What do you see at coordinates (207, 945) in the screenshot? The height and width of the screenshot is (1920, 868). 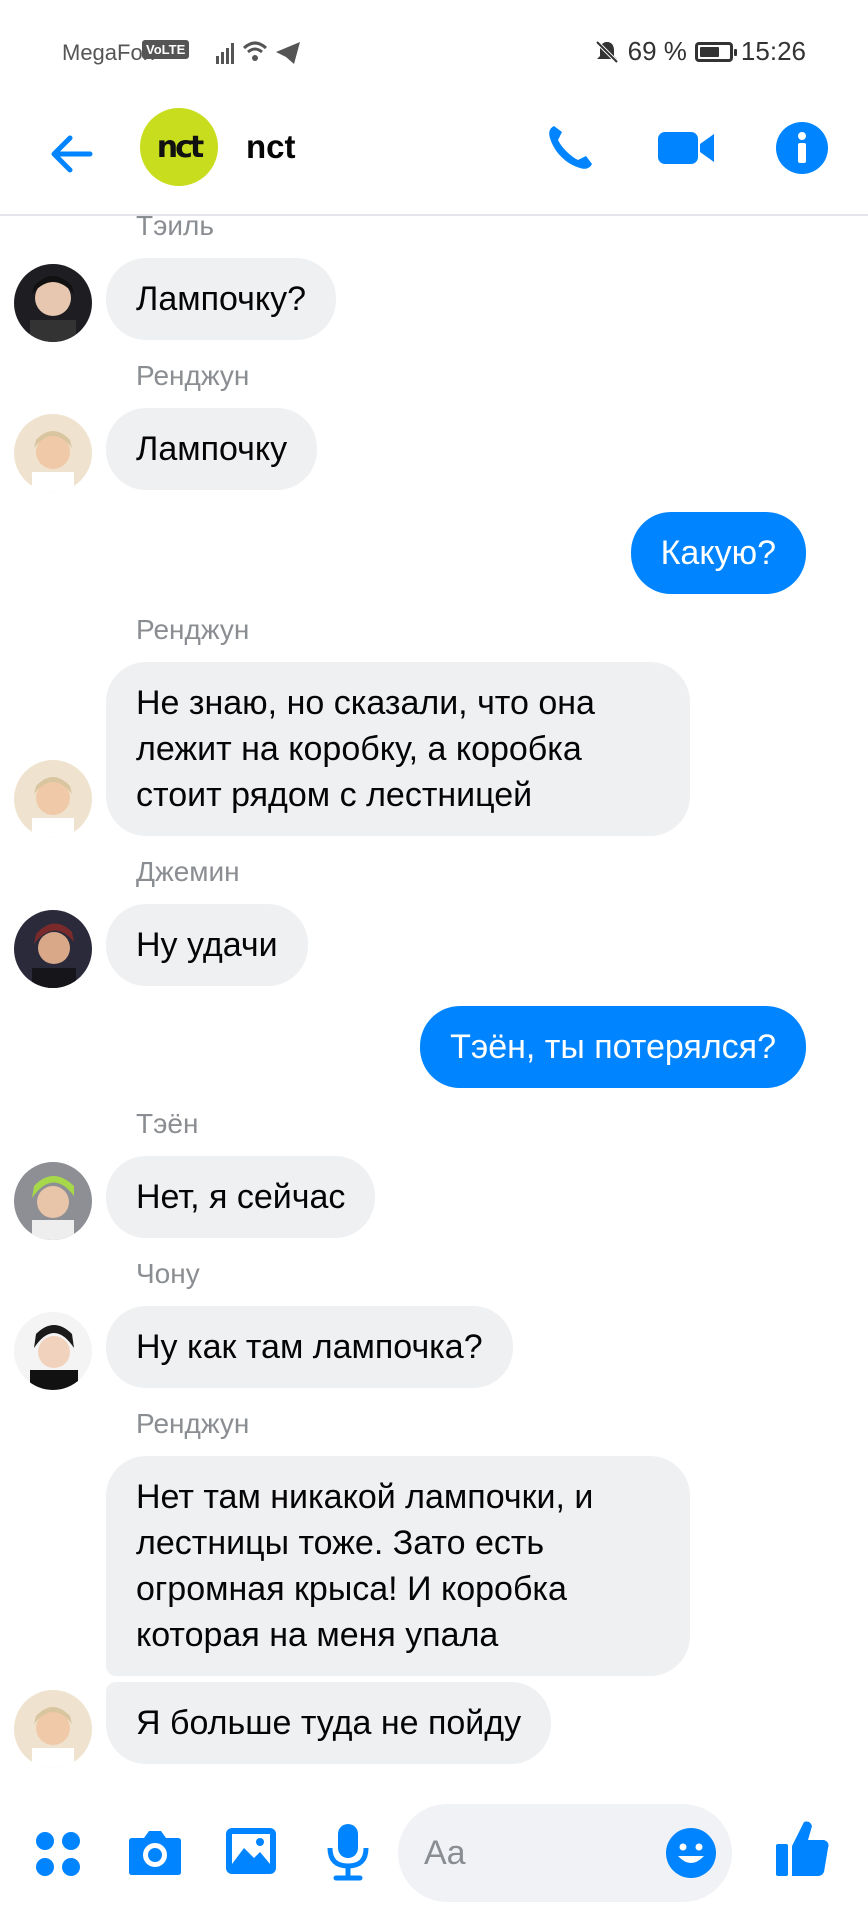 I see `message-bubble-incoming: Ну удачи` at bounding box center [207, 945].